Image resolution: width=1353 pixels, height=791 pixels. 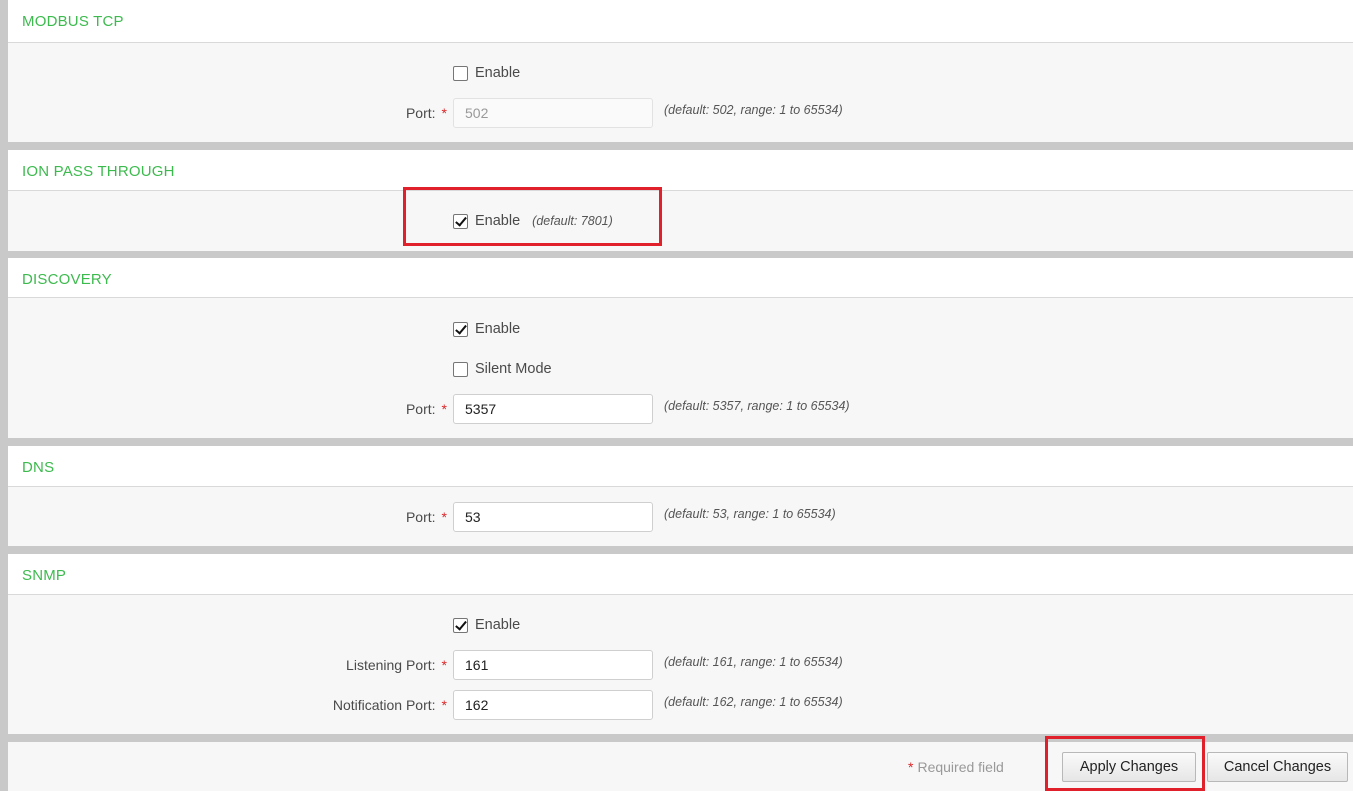 I want to click on ion-enable-checkbox: Enable (default: 7801), so click(x=533, y=221).